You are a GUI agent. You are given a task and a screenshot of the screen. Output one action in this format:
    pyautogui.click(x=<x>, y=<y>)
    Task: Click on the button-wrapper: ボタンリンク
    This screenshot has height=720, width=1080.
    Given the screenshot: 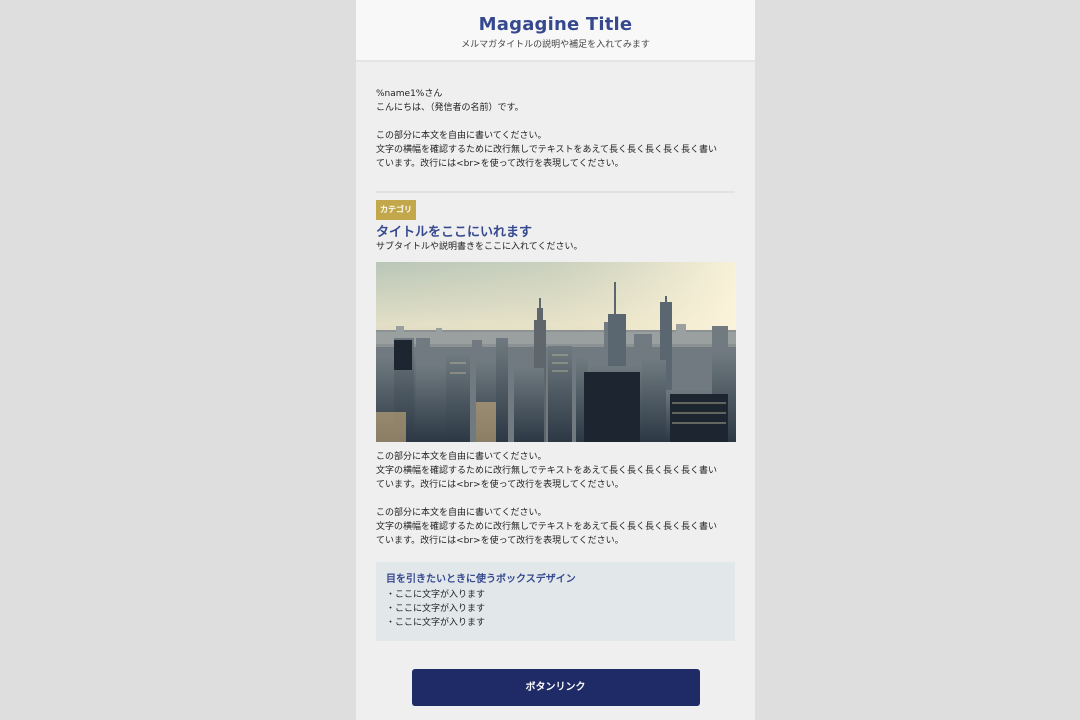 What is the action you would take?
    pyautogui.click(x=555, y=687)
    